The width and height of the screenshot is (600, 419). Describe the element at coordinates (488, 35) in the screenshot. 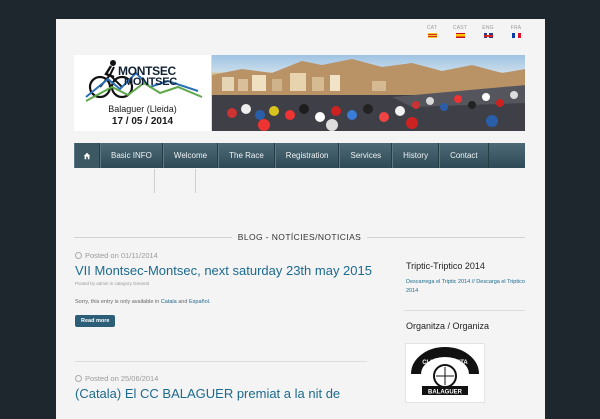

I see `uk-flag-icon` at that location.